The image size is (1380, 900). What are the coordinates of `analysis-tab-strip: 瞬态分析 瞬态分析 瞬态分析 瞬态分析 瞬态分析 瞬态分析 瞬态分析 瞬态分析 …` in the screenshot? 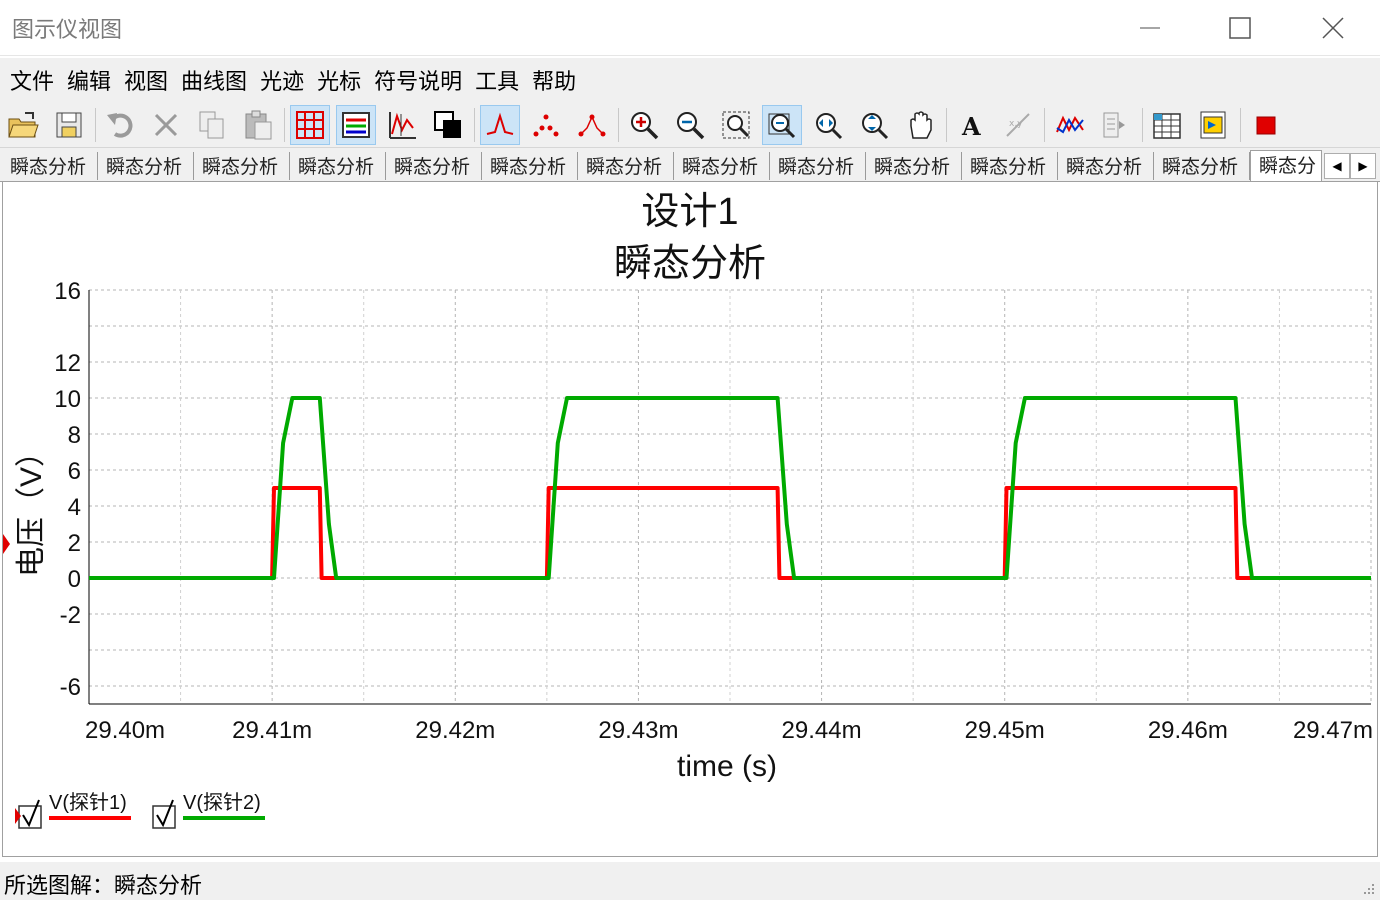 It's located at (690, 165).